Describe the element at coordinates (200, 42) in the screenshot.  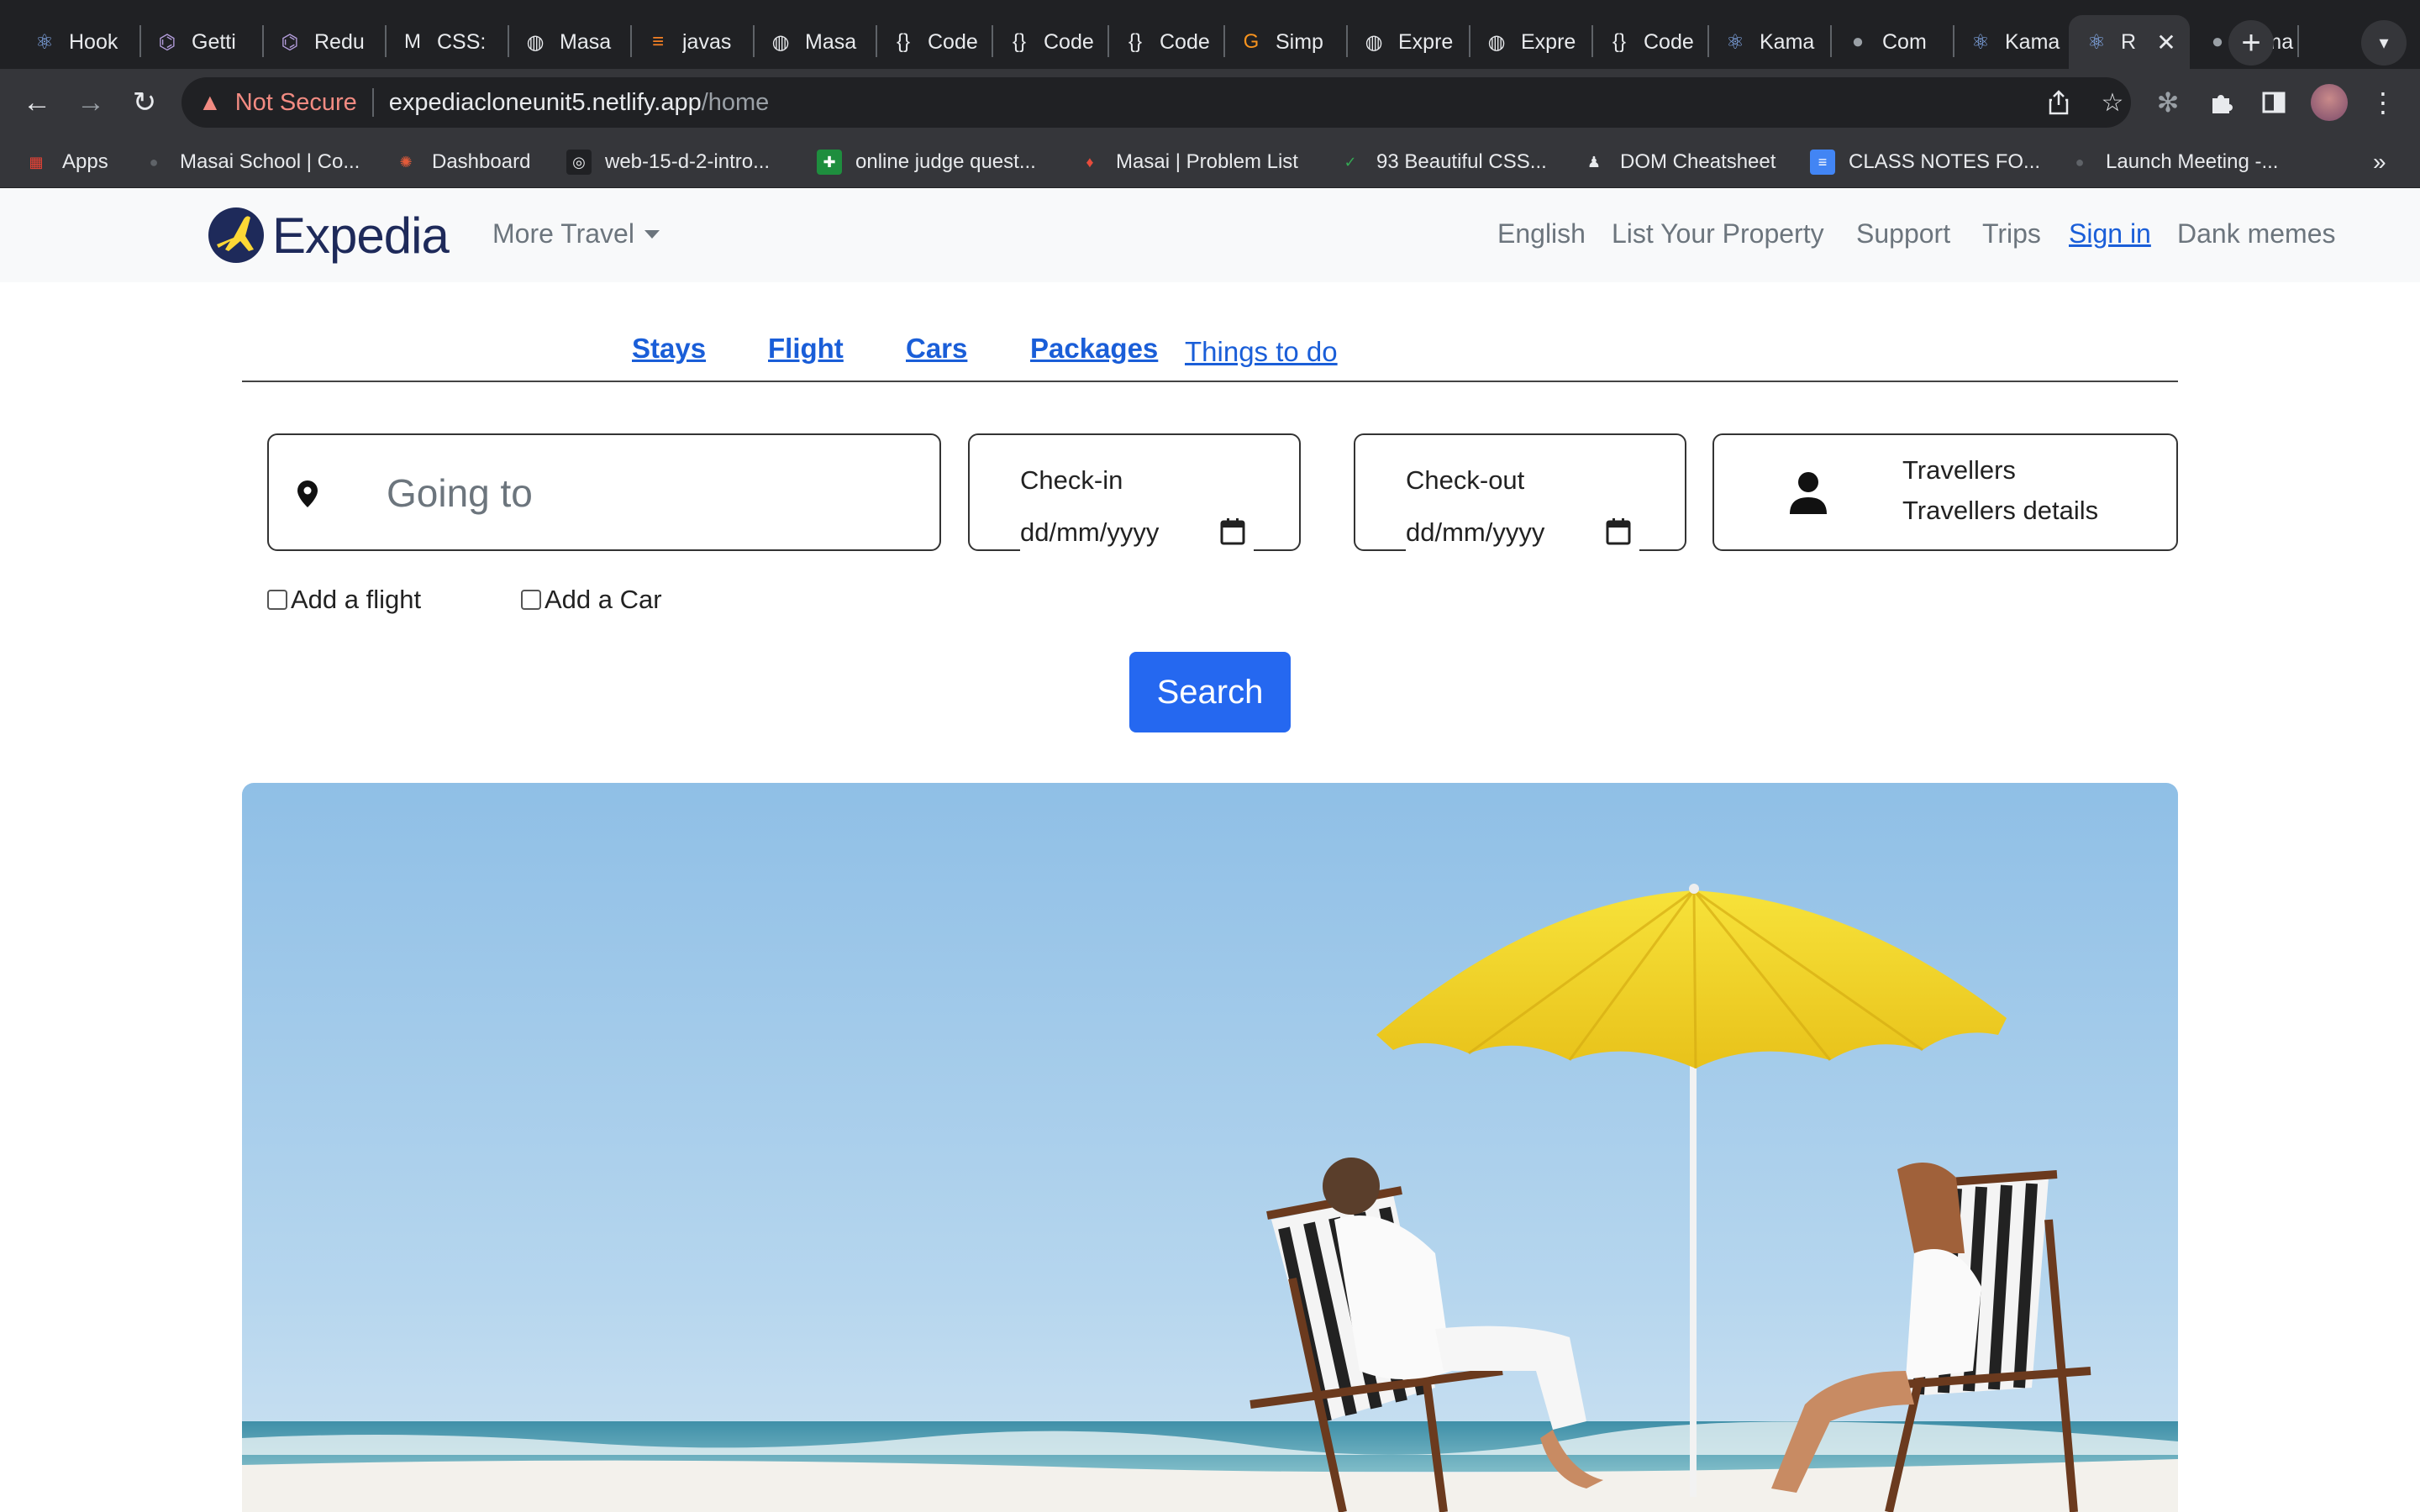
I see `browser-tab: ⌬ Getti` at that location.